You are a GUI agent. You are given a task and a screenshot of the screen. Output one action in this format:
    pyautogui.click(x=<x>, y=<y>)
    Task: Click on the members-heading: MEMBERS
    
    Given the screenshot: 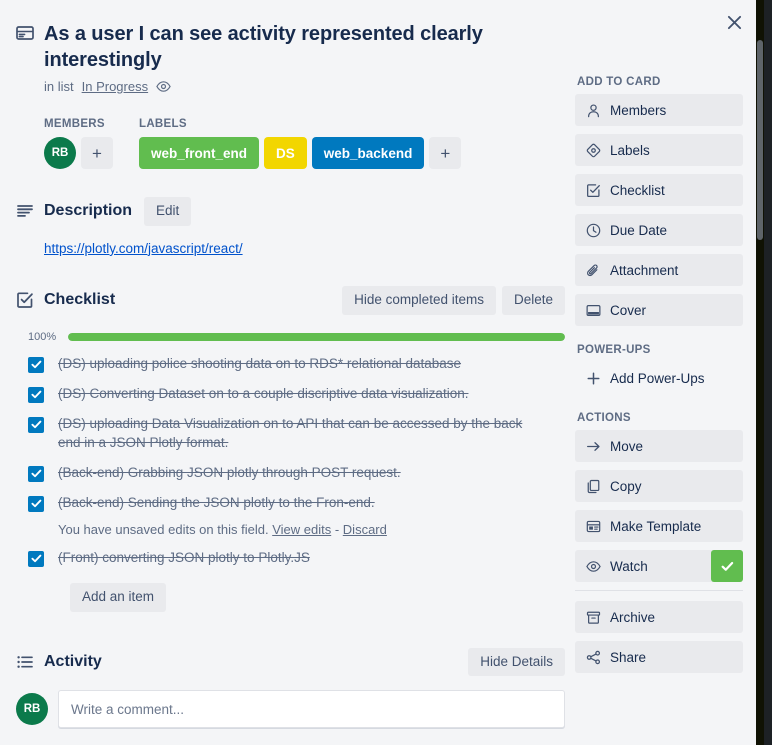 What is the action you would take?
    pyautogui.click(x=74, y=124)
    